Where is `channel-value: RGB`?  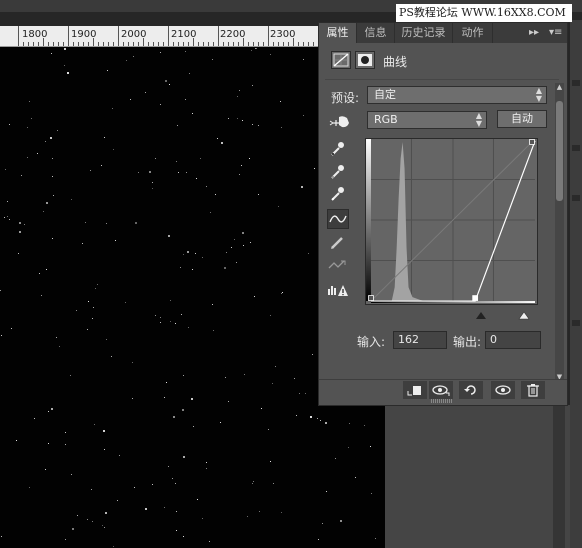 channel-value: RGB is located at coordinates (386, 119).